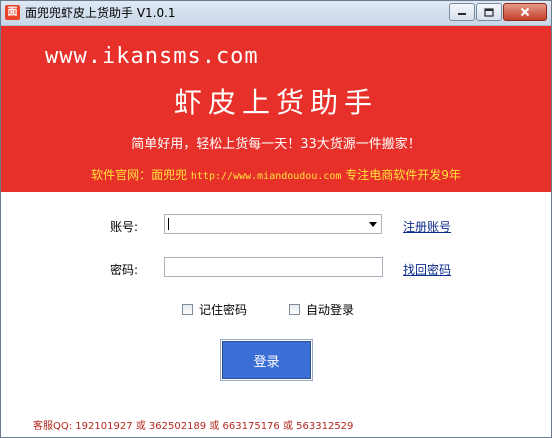 This screenshot has height=438, width=552. I want to click on minimize-button, so click(462, 12).